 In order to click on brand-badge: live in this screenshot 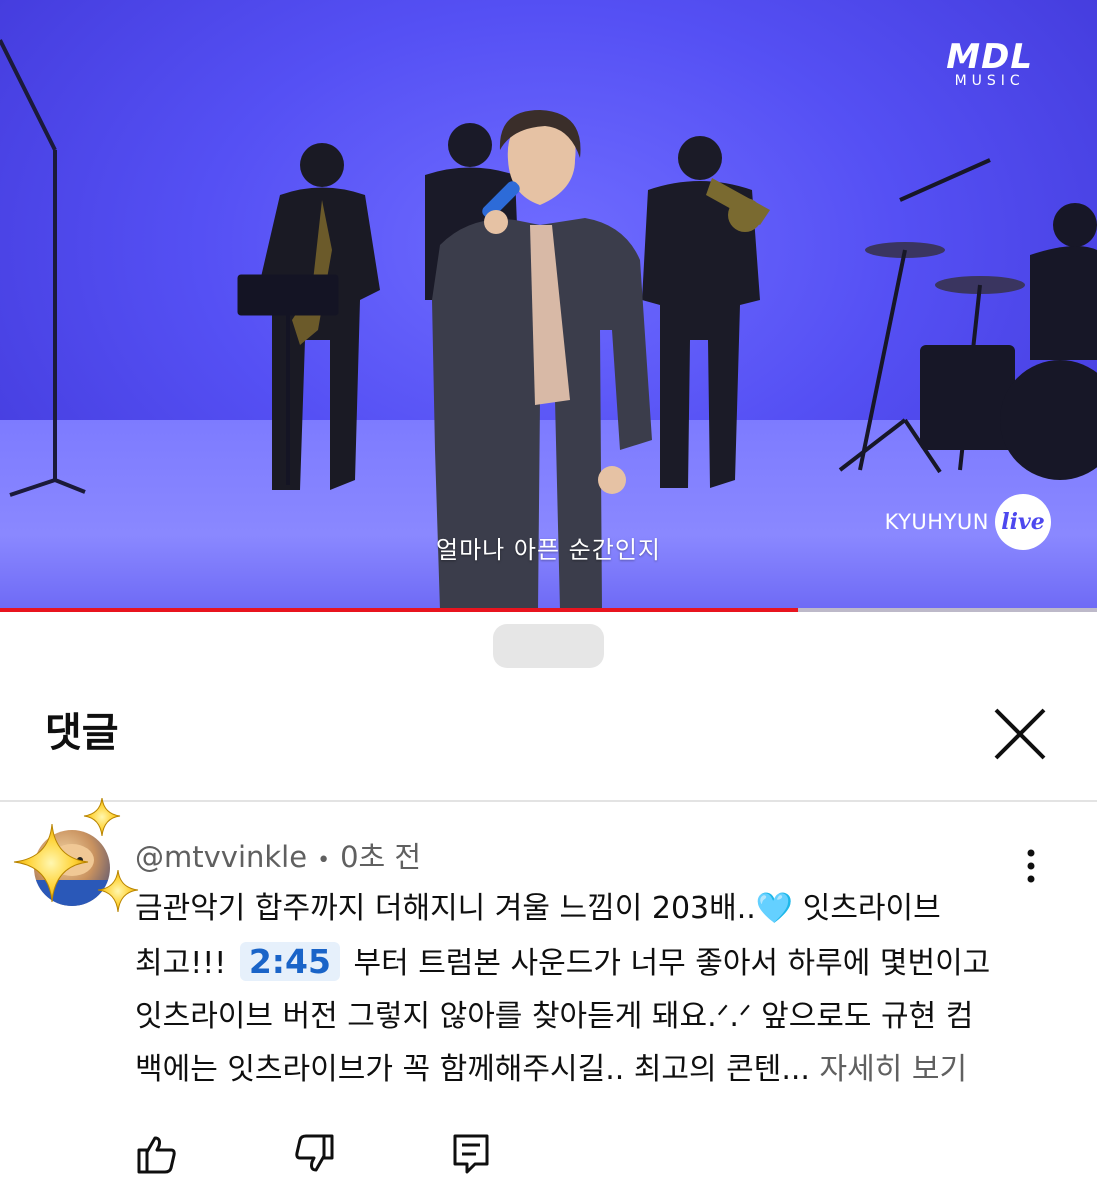, I will do `click(1023, 522)`.